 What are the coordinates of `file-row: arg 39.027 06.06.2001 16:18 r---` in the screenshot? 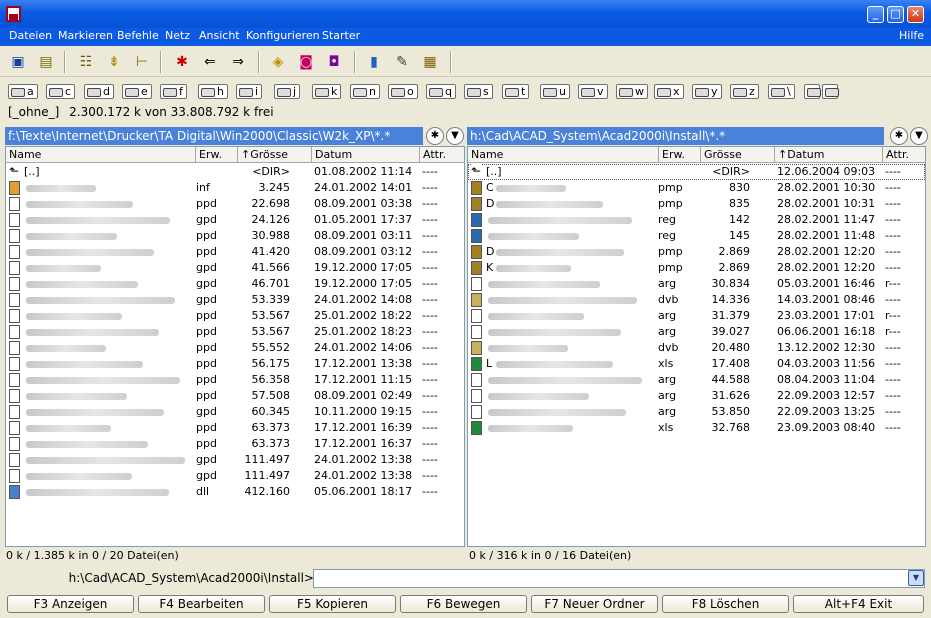 It's located at (696, 332).